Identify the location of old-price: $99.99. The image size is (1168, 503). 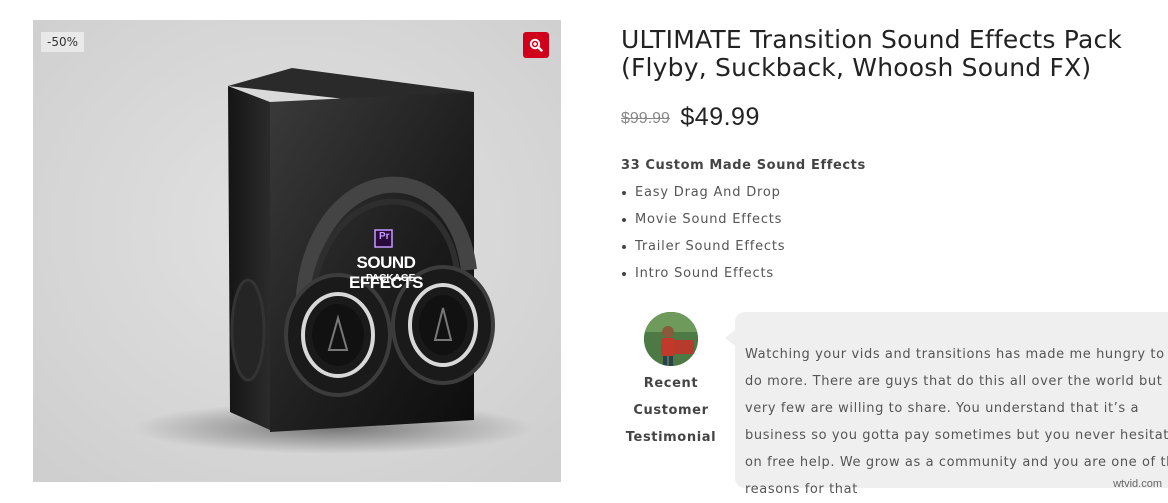
(645, 118).